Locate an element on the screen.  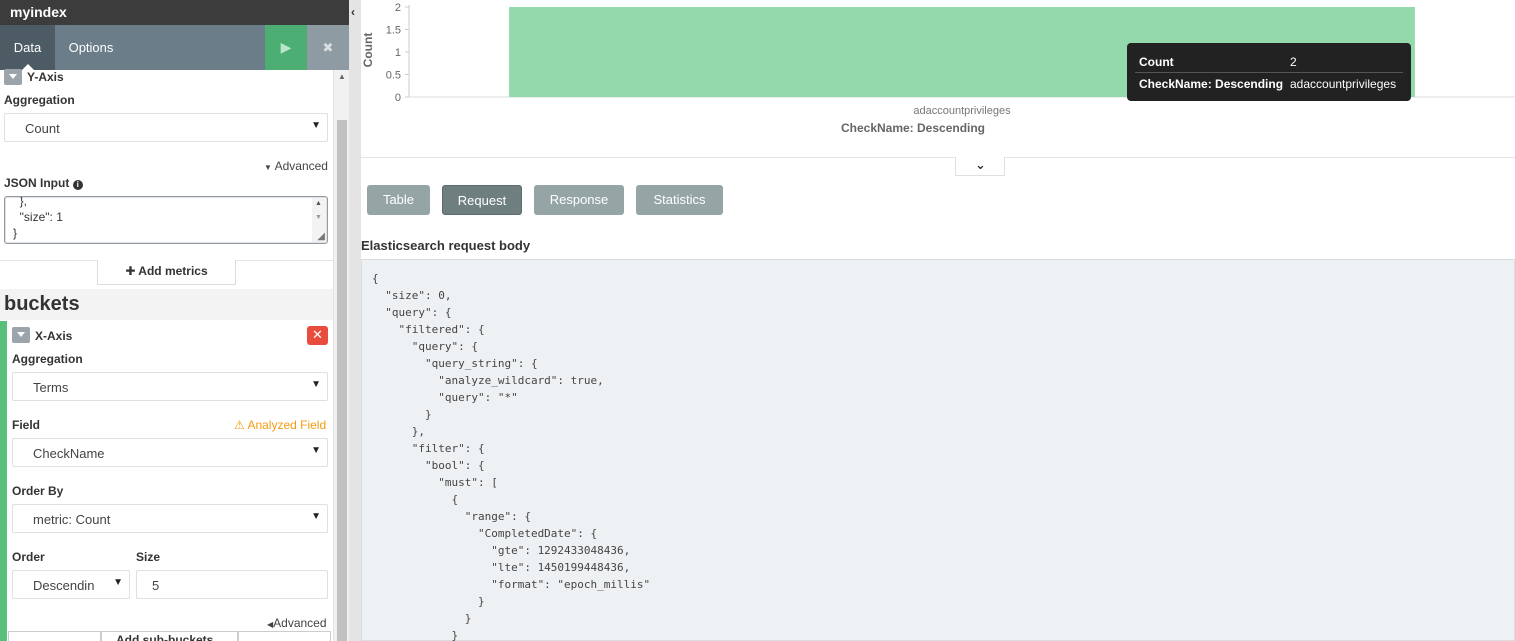
tooltip-divider is located at coordinates (1269, 72).